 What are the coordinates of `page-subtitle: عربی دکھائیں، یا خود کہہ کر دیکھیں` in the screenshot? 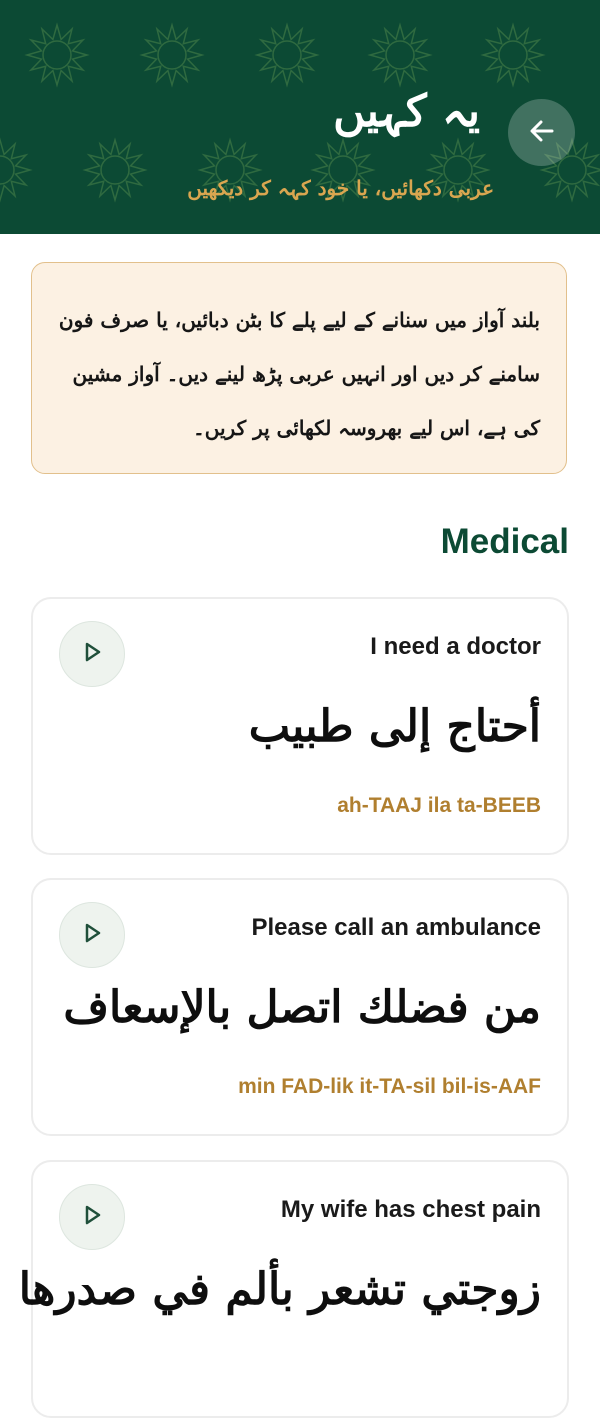 It's located at (340, 188).